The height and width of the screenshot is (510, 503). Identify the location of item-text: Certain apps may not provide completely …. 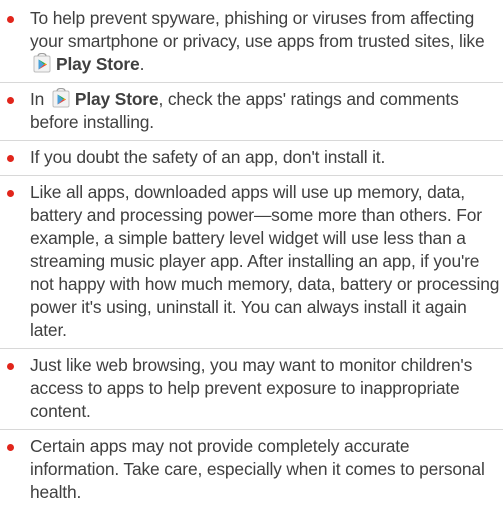
(257, 469).